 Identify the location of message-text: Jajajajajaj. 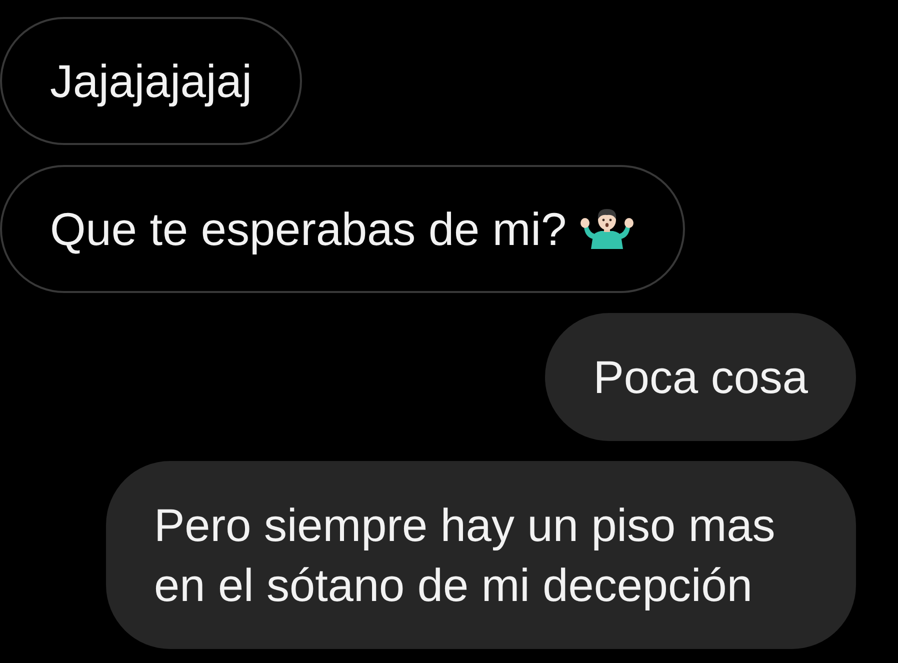
(151, 81).